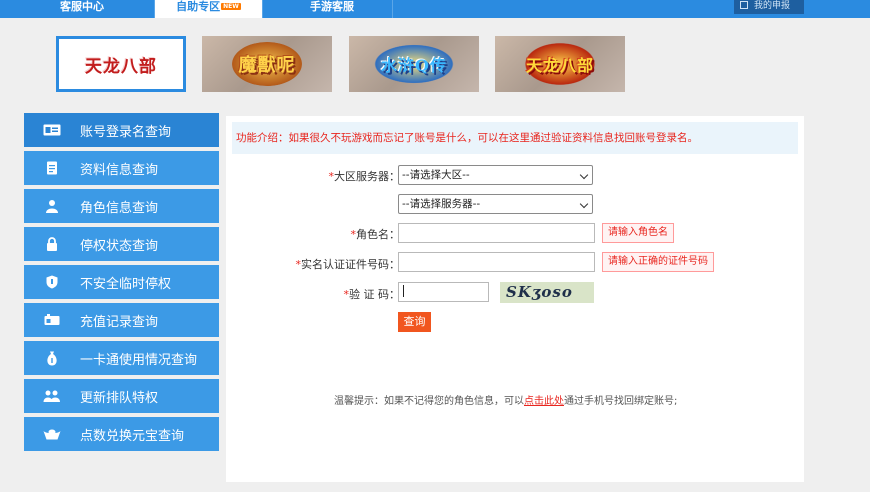 Image resolution: width=870 pixels, height=492 pixels. I want to click on captcha-image: SKʒoso, so click(547, 292).